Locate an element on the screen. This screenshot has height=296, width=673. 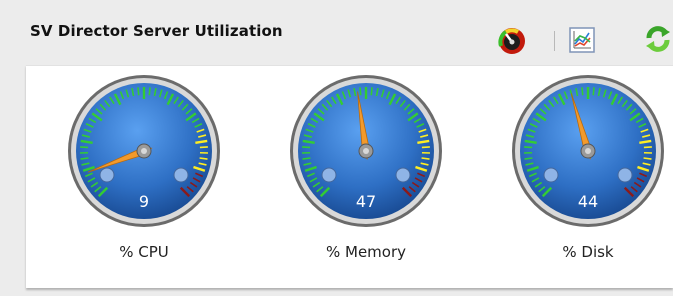
disk-gauge-dial: 44 is located at coordinates (588, 151).